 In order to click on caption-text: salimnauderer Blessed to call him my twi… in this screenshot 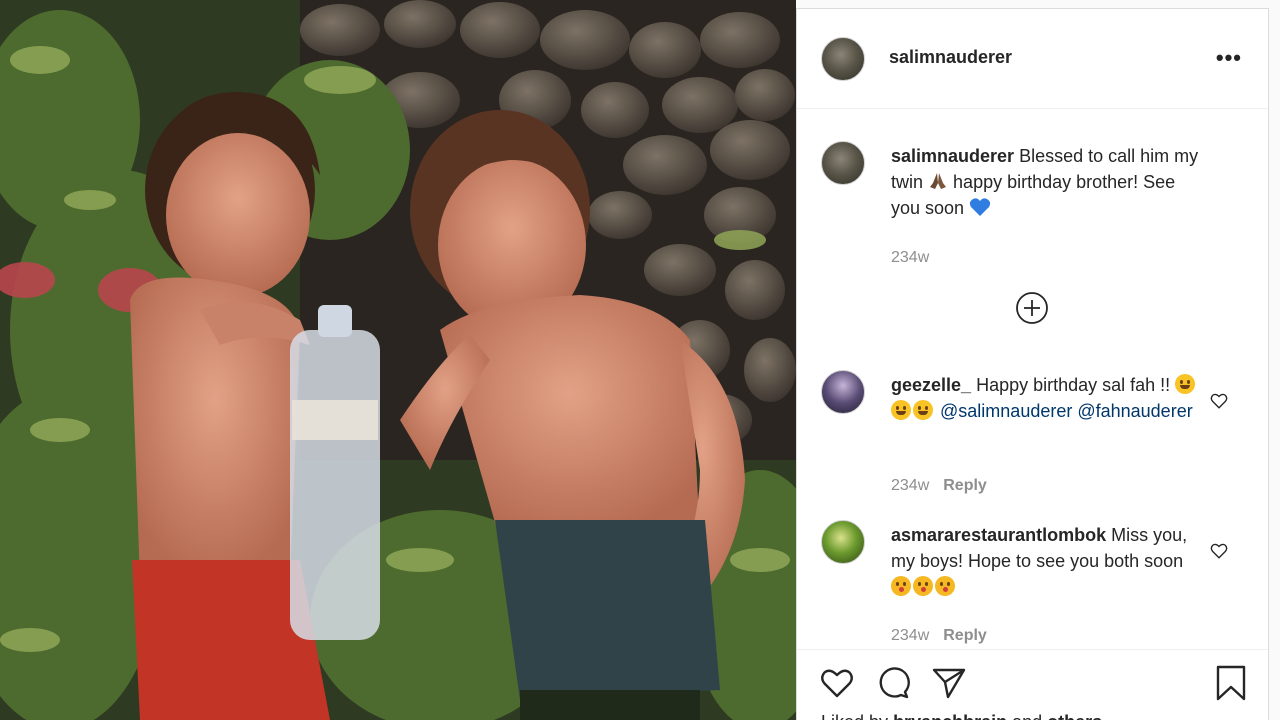, I will do `click(1049, 182)`.